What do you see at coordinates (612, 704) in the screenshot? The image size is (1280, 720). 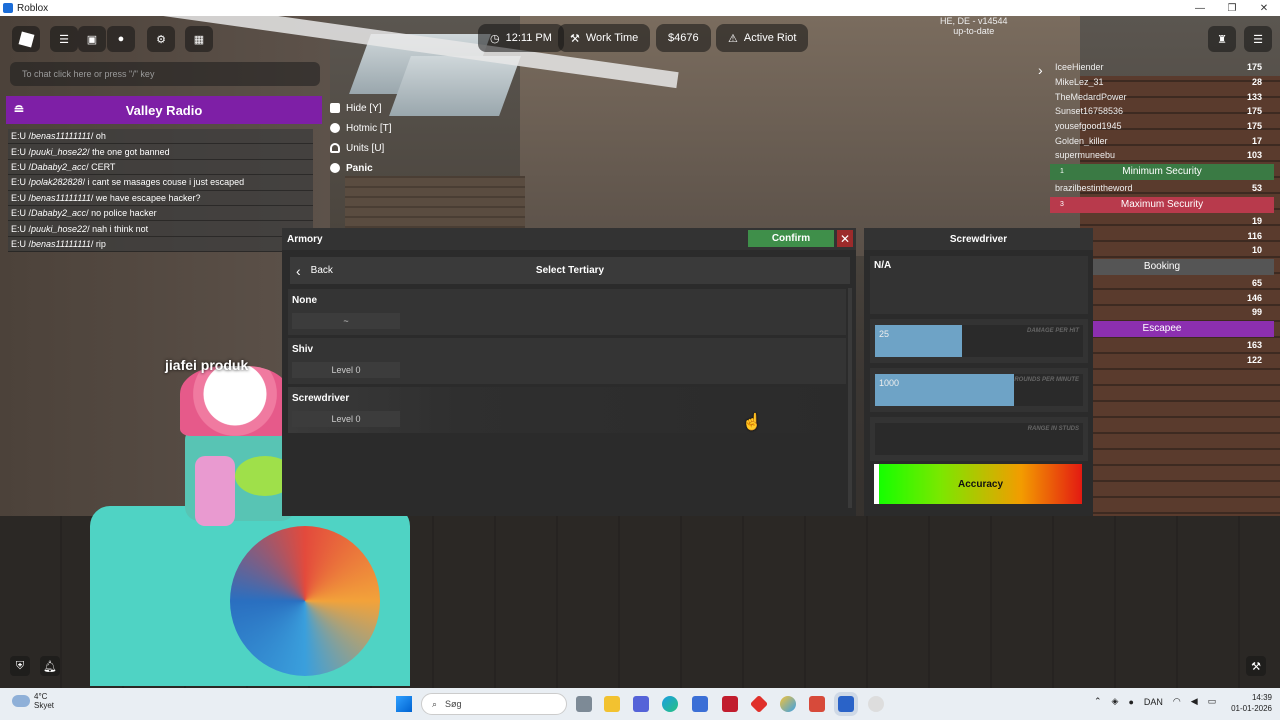 I see `file-explorer-icon` at bounding box center [612, 704].